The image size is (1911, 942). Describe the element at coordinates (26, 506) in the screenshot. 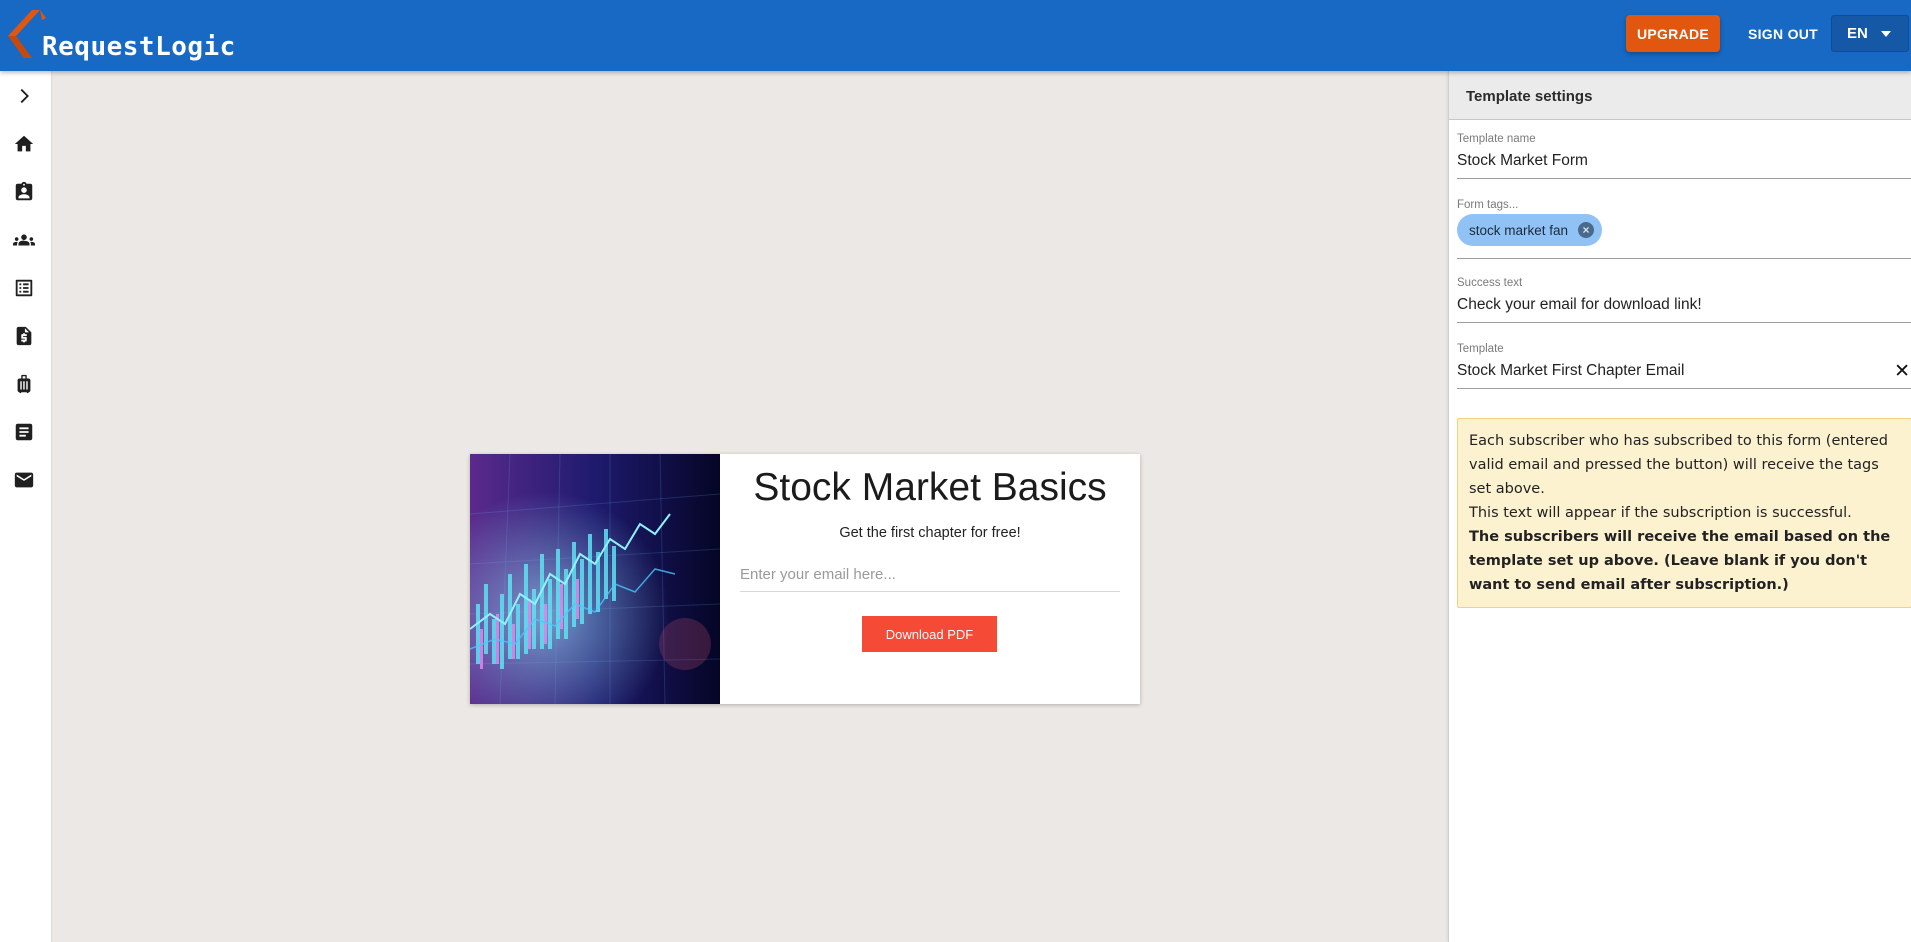

I see `sidebar` at that location.